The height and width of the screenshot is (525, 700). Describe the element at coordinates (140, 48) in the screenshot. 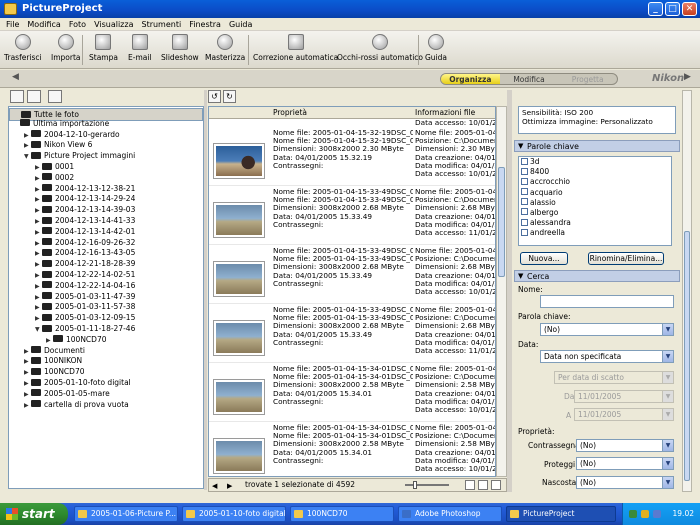

I see `email-button: E-mail` at that location.